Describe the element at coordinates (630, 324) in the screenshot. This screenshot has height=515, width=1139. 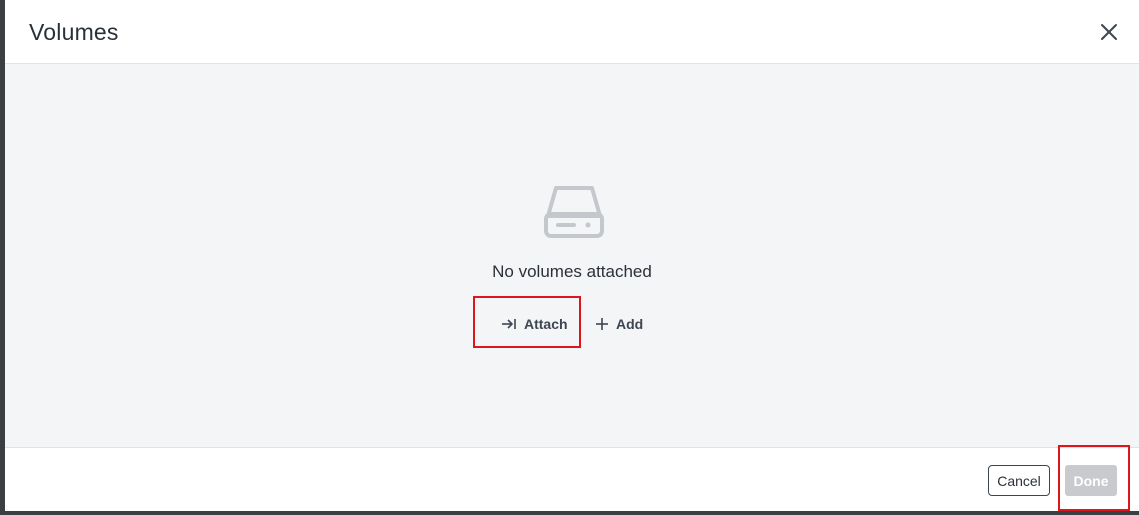
I see `add-label: Add` at that location.